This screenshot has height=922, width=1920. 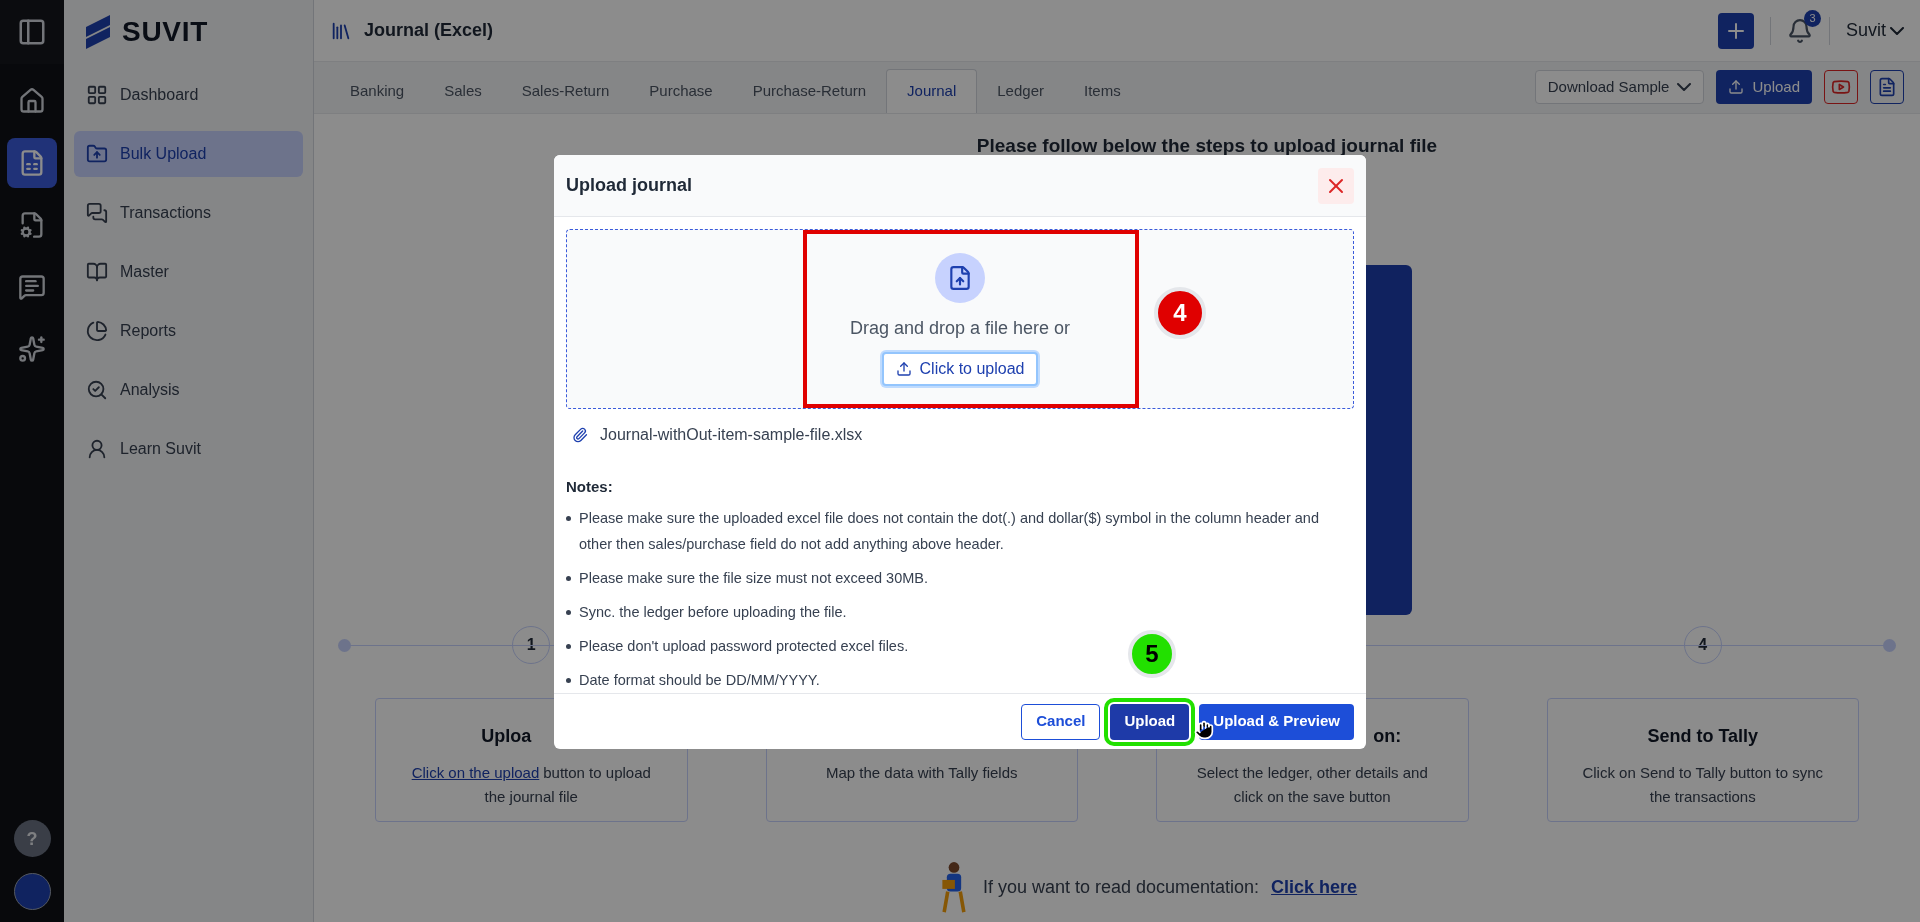 What do you see at coordinates (1121, 887) in the screenshot?
I see `documentation-text: If you want to read documentation:` at bounding box center [1121, 887].